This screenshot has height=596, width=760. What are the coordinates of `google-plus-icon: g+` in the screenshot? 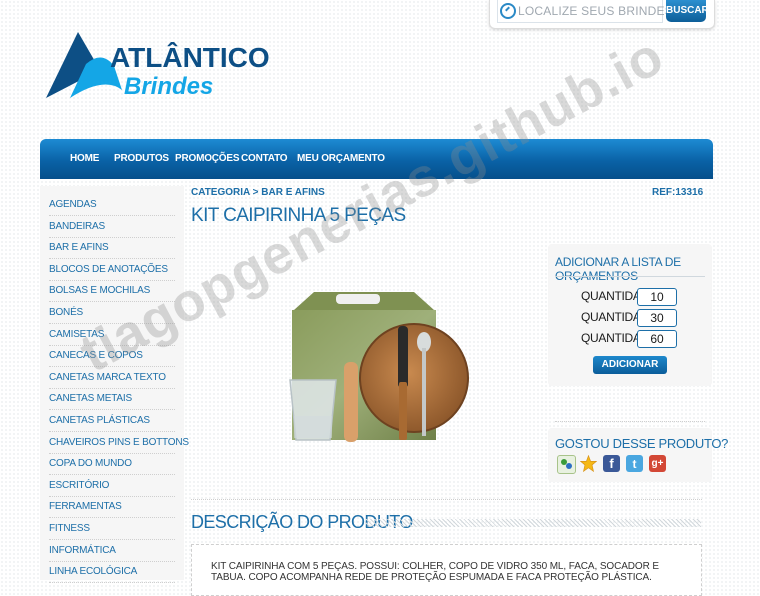 It's located at (657, 463).